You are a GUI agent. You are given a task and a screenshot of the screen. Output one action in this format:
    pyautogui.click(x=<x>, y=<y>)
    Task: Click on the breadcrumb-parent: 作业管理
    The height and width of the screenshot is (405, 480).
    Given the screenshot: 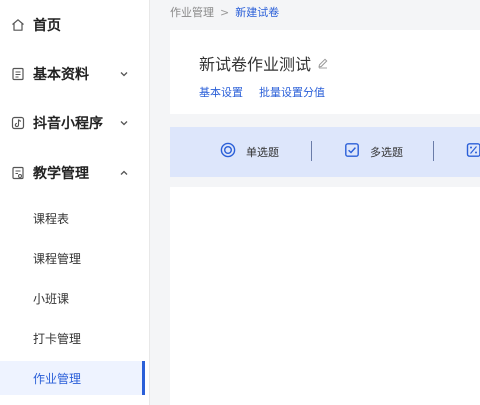 What is the action you would take?
    pyautogui.click(x=192, y=12)
    